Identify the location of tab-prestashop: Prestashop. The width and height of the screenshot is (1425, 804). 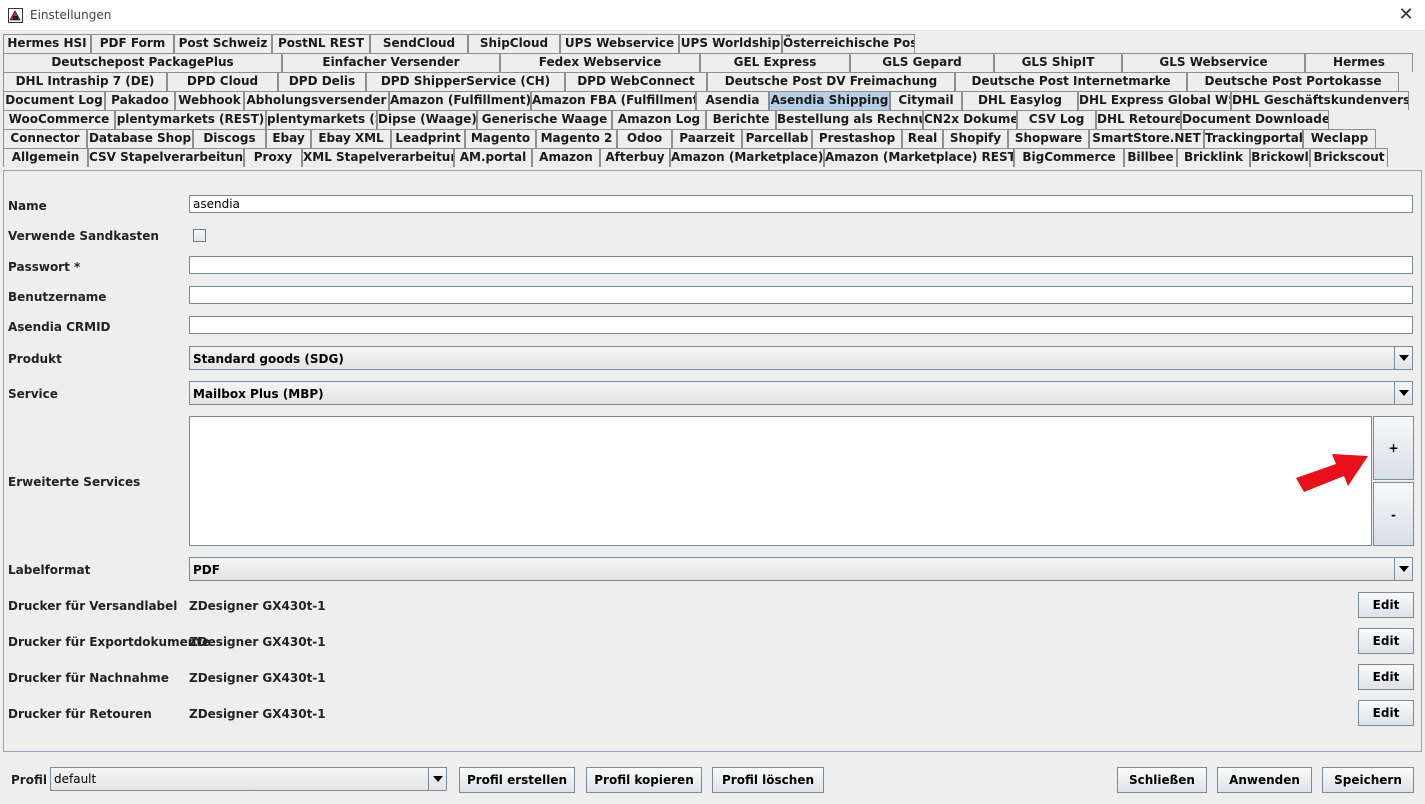
(857, 138).